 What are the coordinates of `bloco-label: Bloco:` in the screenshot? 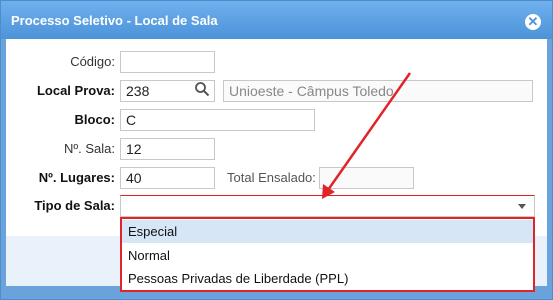 It's located at (94, 119).